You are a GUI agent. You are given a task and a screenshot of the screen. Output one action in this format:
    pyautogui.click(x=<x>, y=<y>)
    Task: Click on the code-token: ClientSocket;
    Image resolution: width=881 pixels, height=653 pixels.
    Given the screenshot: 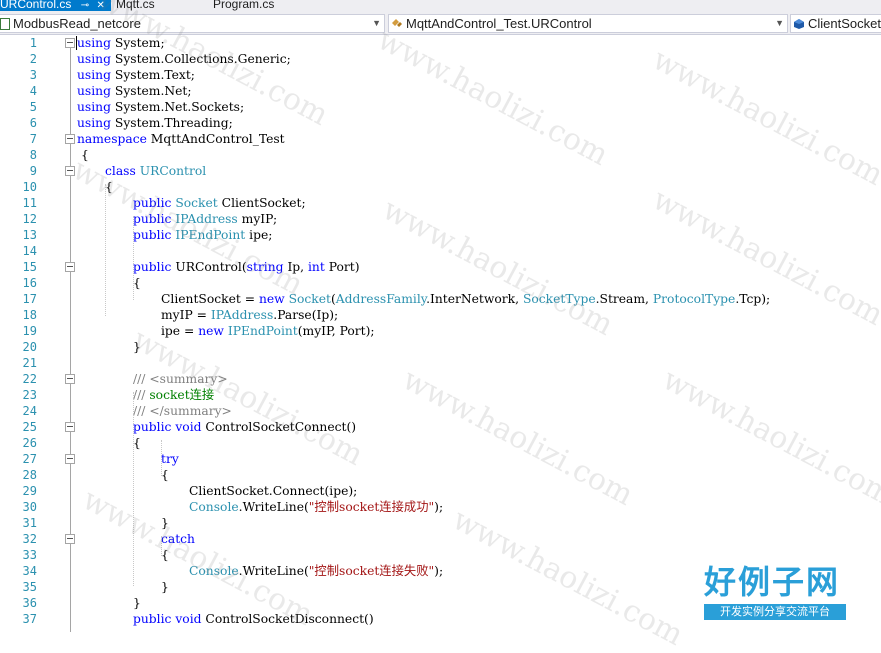 What is the action you would take?
    pyautogui.click(x=263, y=203)
    